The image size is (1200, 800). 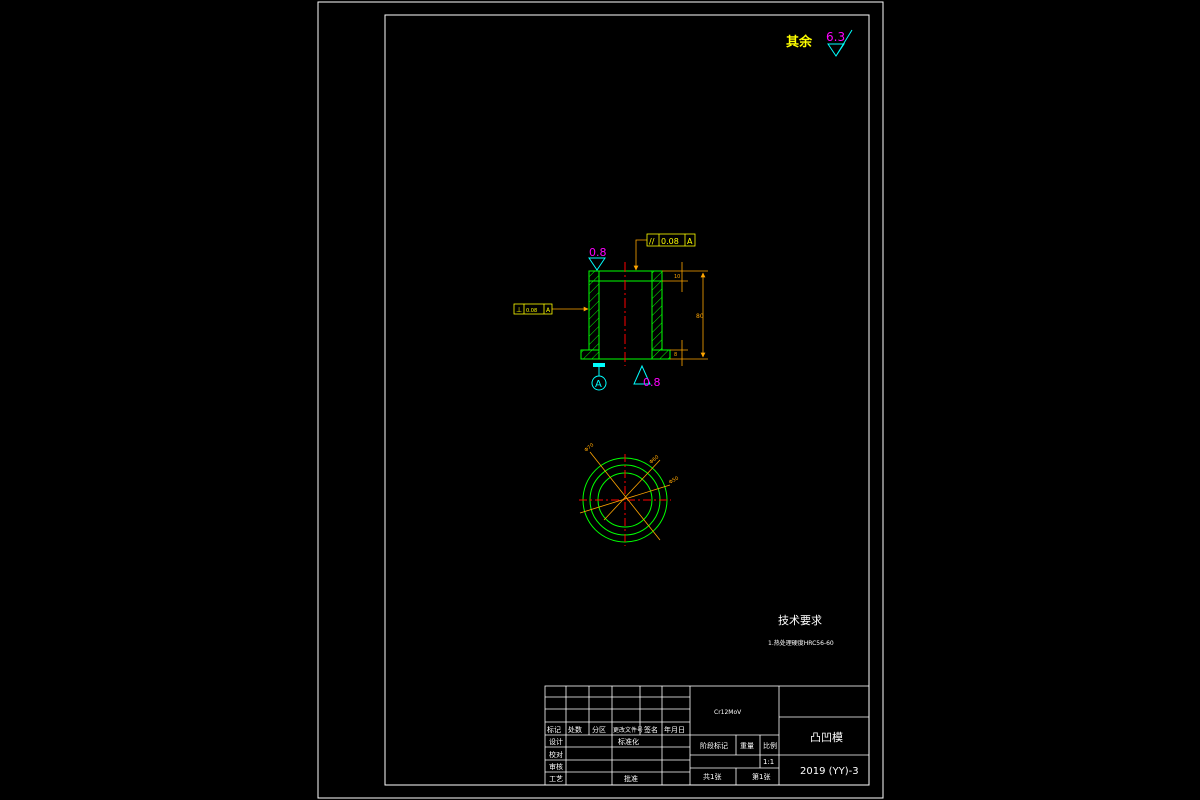 What do you see at coordinates (556, 779) in the screenshot?
I see `role-process: 工艺` at bounding box center [556, 779].